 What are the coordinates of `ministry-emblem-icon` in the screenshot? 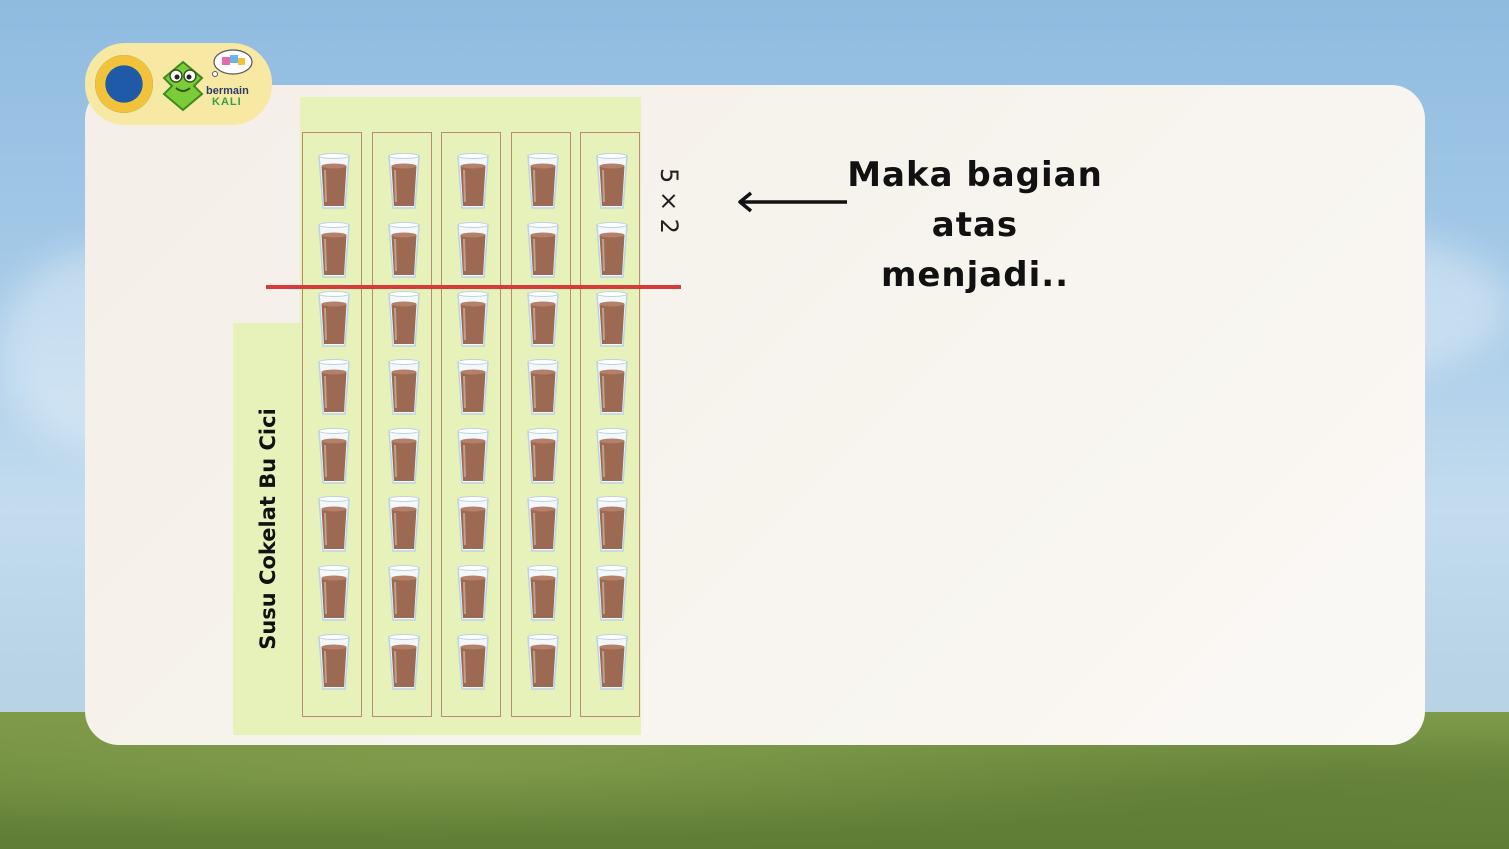 It's located at (124, 84).